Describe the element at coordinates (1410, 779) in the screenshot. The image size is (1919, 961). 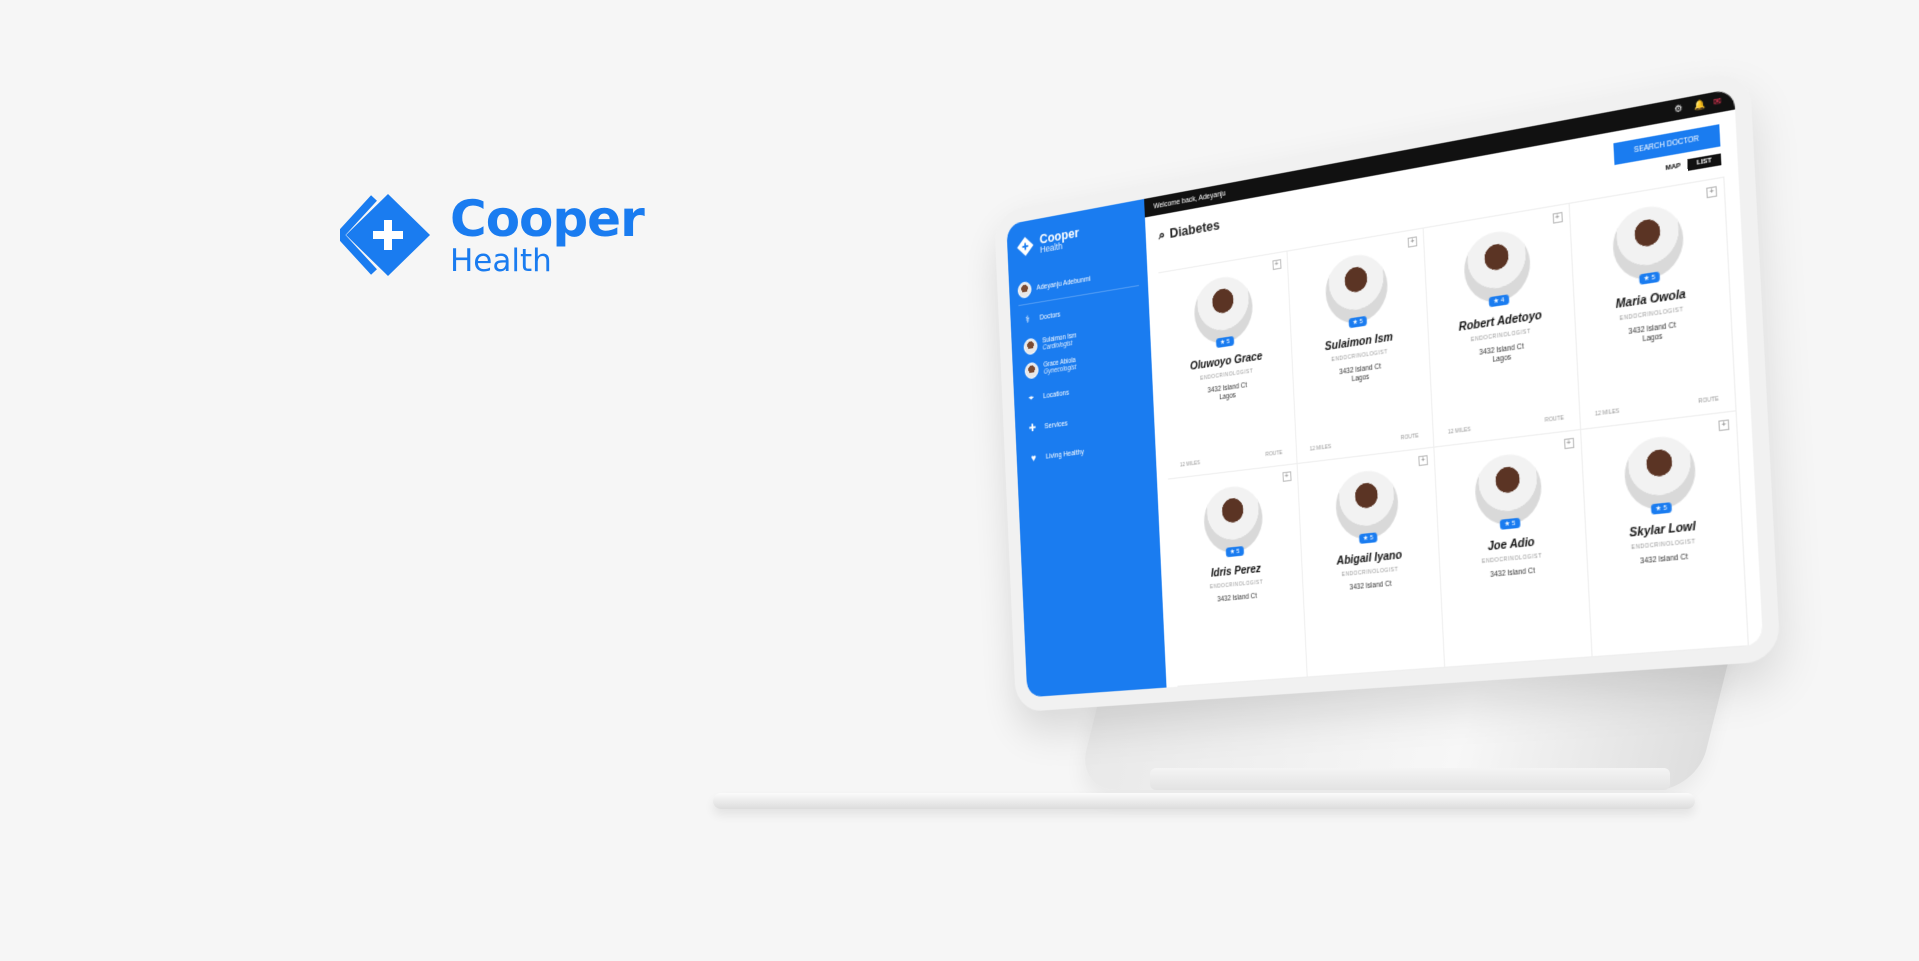
I see `stand-hinge` at that location.